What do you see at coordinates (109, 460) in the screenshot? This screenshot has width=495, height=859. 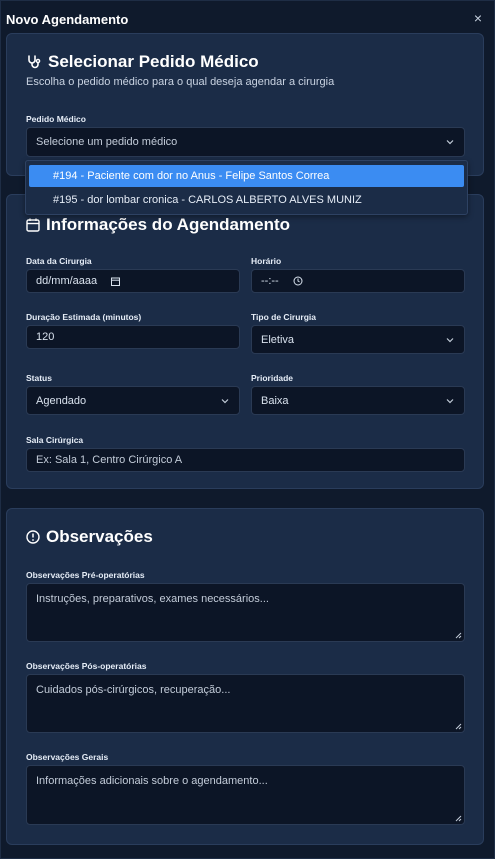 I see `operating-room-placeholder: Ex: Sala 1, Centro Cirúrgico A` at bounding box center [109, 460].